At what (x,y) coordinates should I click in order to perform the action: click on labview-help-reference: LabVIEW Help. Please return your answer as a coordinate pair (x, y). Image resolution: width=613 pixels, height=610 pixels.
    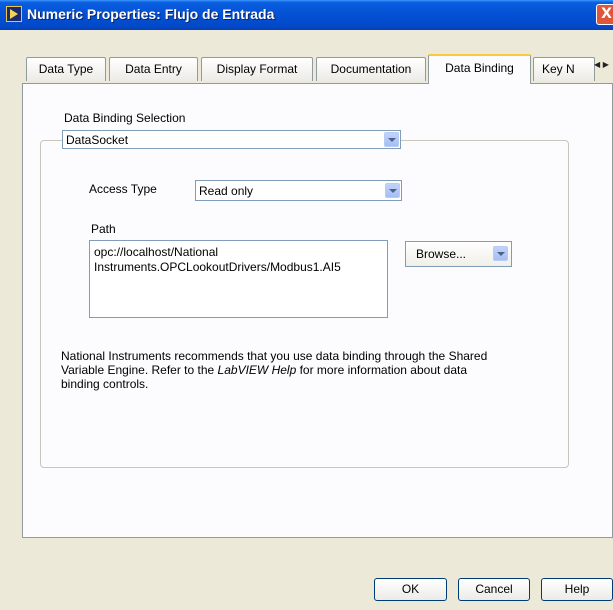
    Looking at the image, I should click on (257, 370).